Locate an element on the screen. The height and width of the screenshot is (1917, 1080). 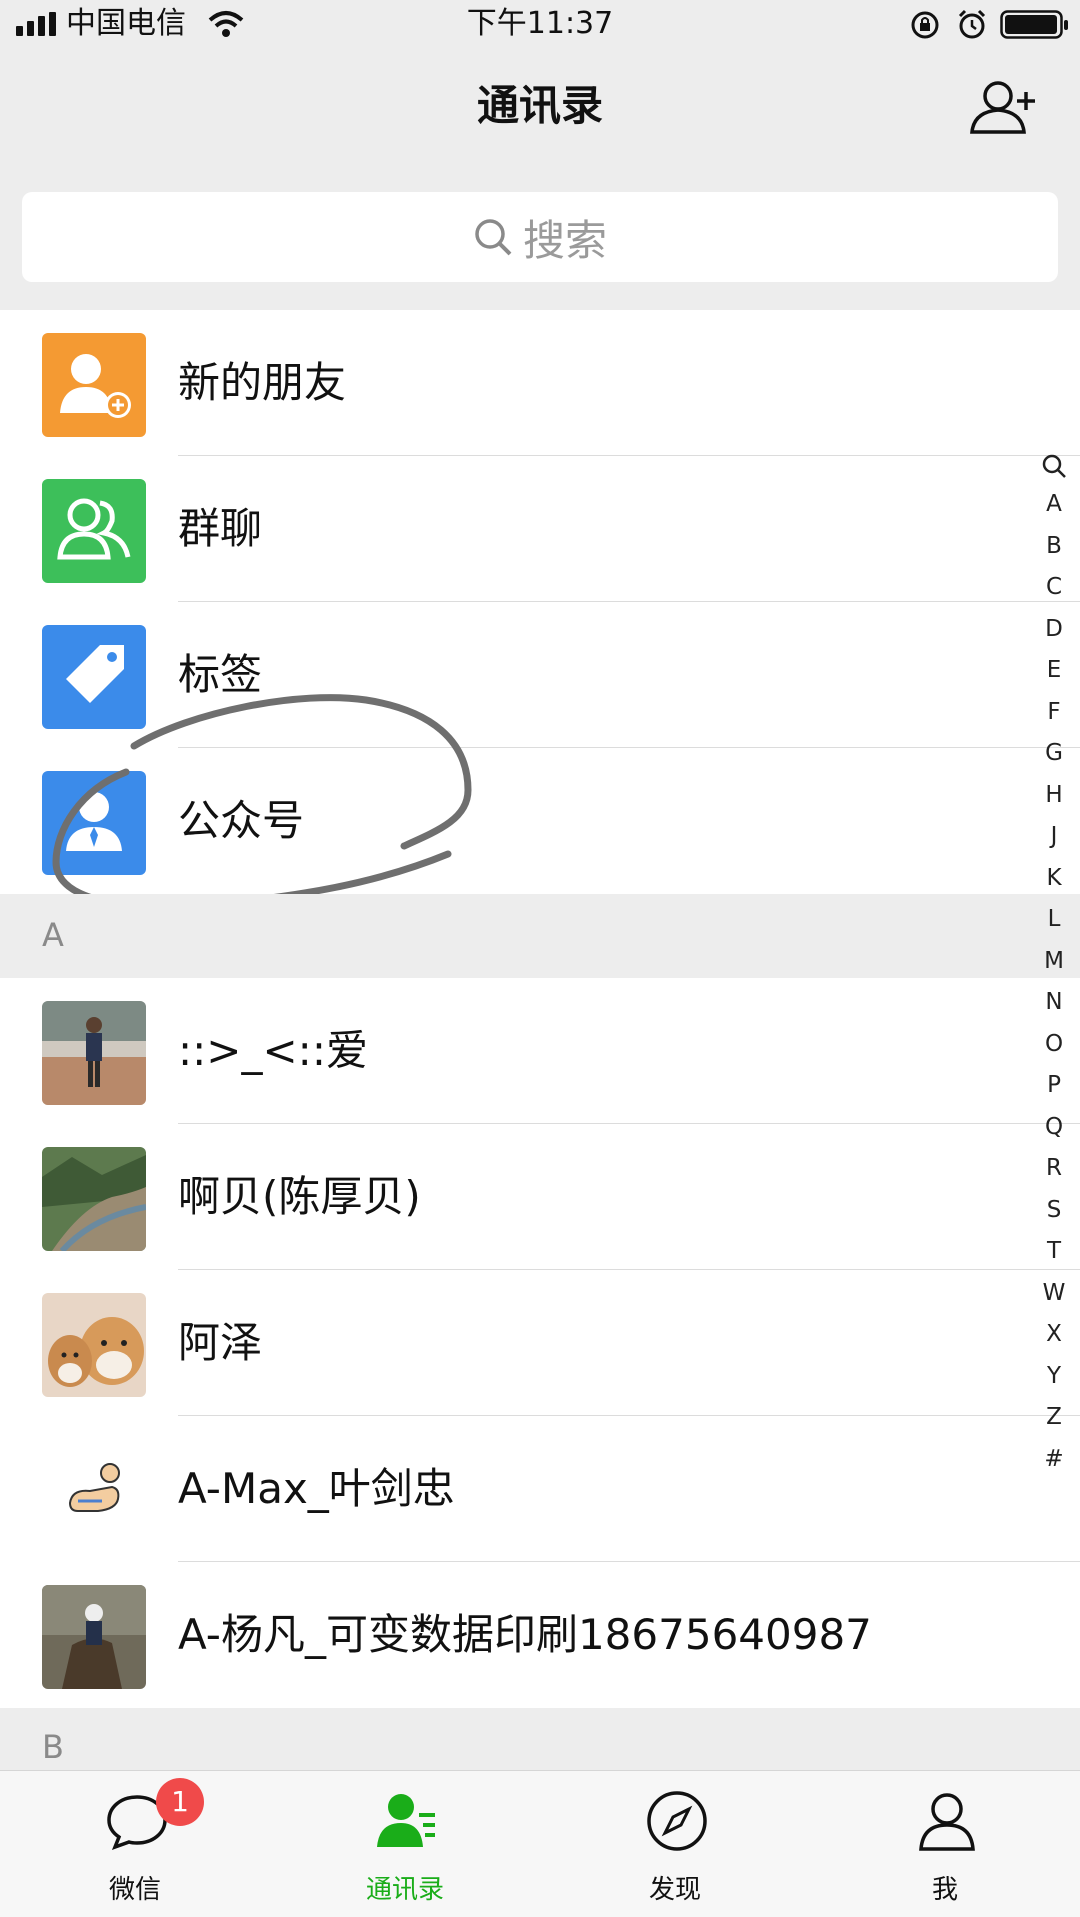
tab-discover: 发现 is located at coordinates (675, 1844).